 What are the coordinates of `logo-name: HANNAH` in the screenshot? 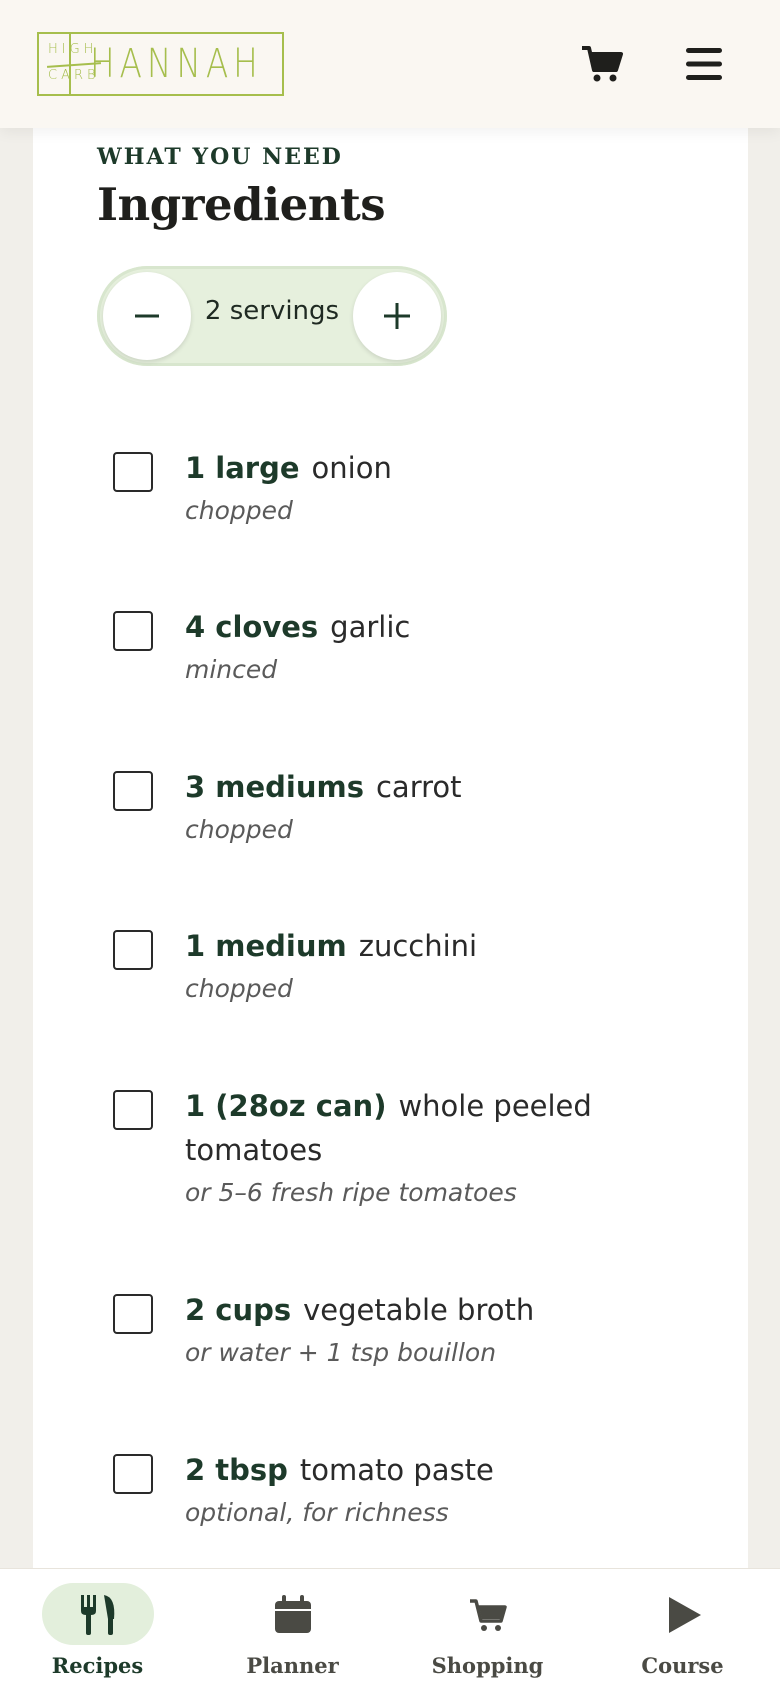 It's located at (177, 64).